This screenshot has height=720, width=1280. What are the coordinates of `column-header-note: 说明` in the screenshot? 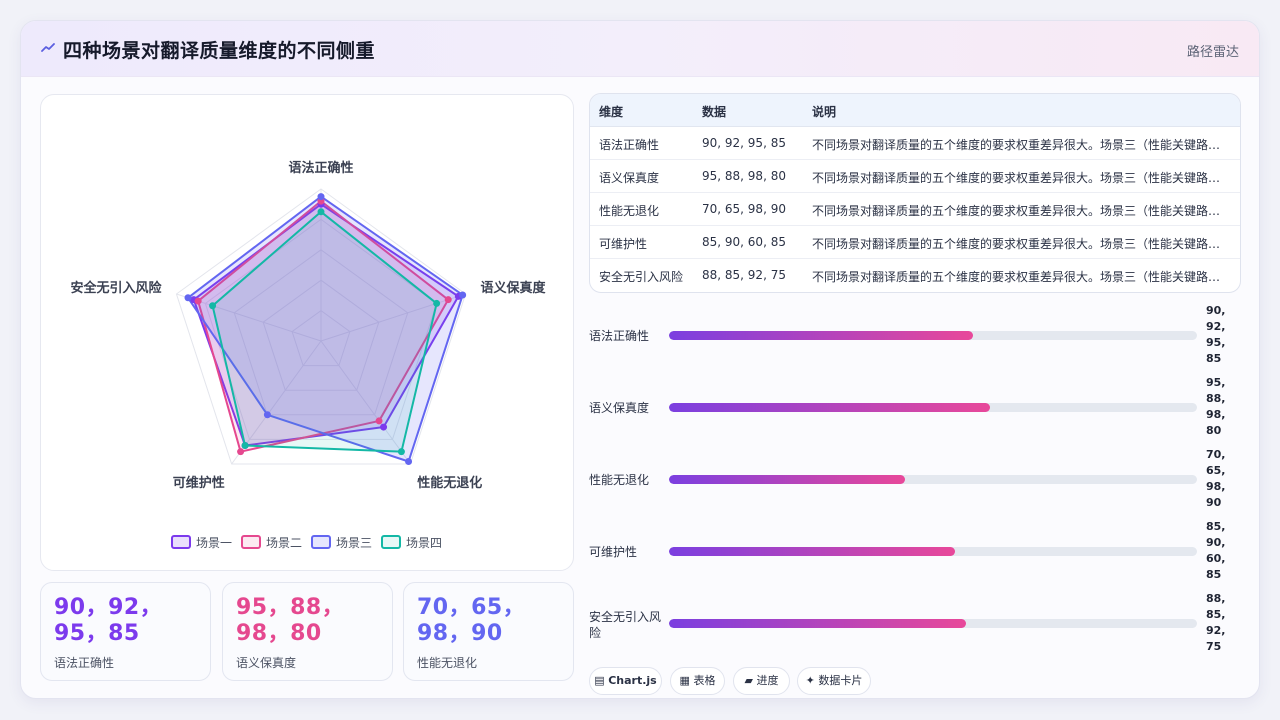 It's located at (824, 112).